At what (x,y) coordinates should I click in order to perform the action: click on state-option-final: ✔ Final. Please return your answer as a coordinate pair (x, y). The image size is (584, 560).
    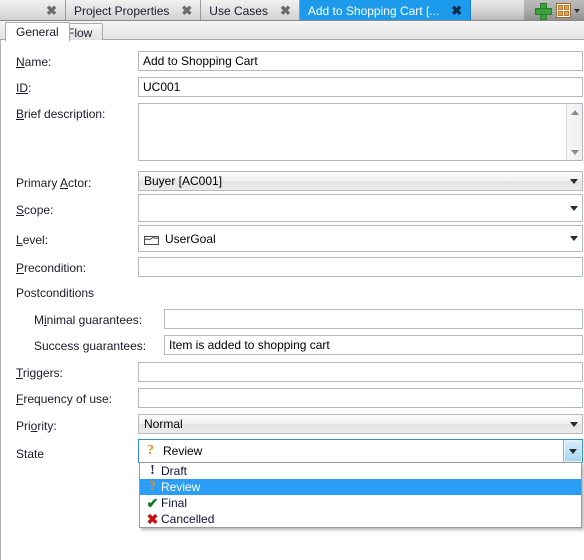
    Looking at the image, I should click on (360, 503).